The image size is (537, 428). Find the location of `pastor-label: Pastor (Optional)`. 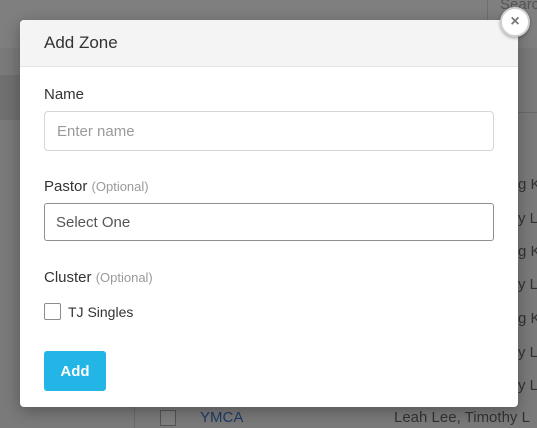

pastor-label: Pastor (Optional) is located at coordinates (96, 186).